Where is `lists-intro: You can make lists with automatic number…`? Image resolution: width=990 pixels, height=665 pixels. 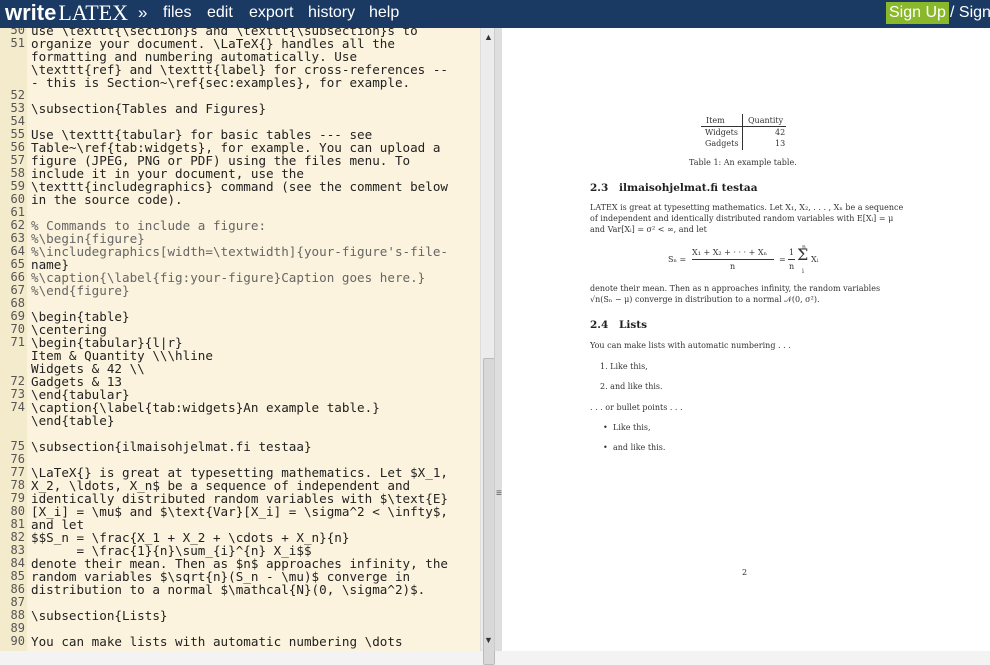 lists-intro: You can make lists with automatic number… is located at coordinates (690, 345).